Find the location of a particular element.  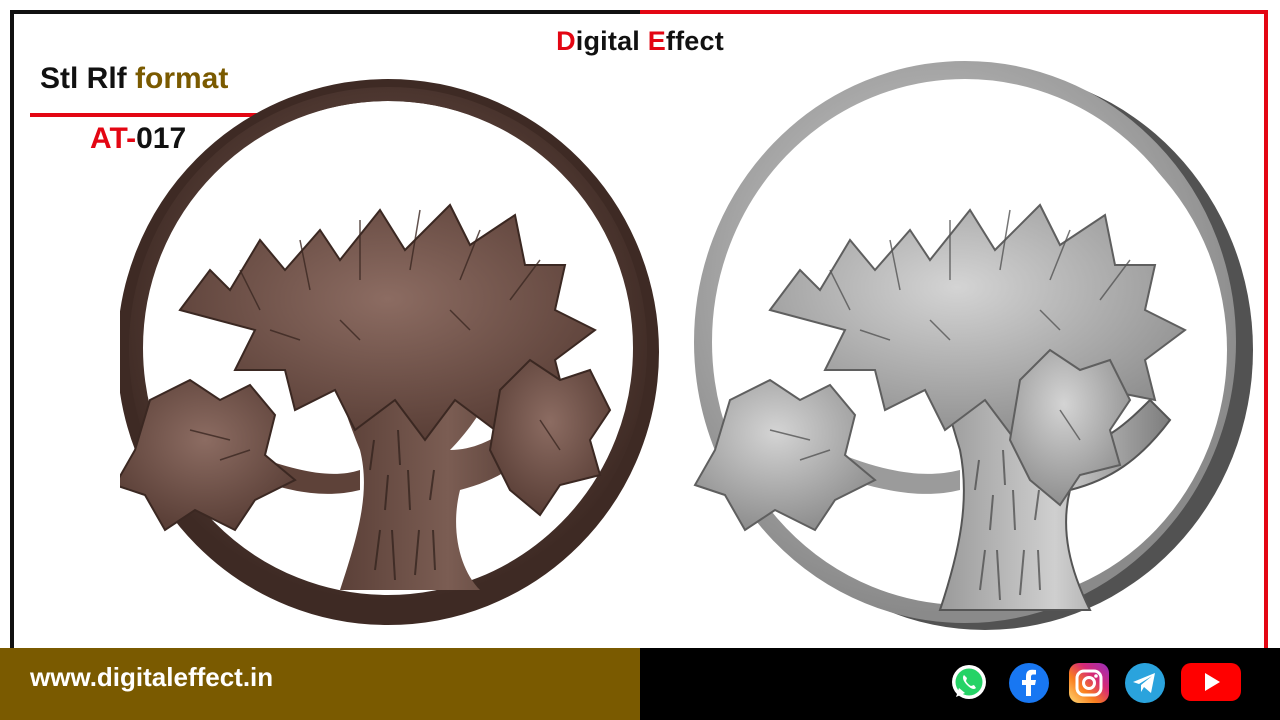

frame-border-left is located at coordinates (12, 330).